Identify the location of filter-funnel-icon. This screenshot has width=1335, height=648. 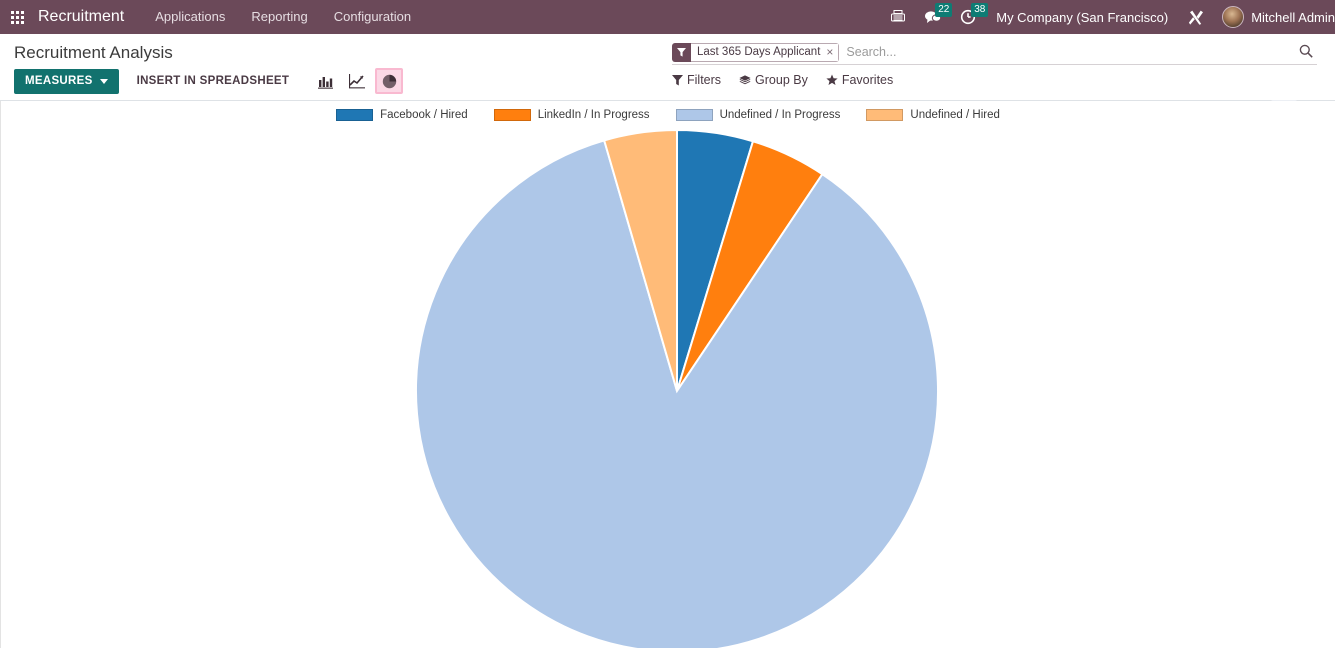
(681, 52).